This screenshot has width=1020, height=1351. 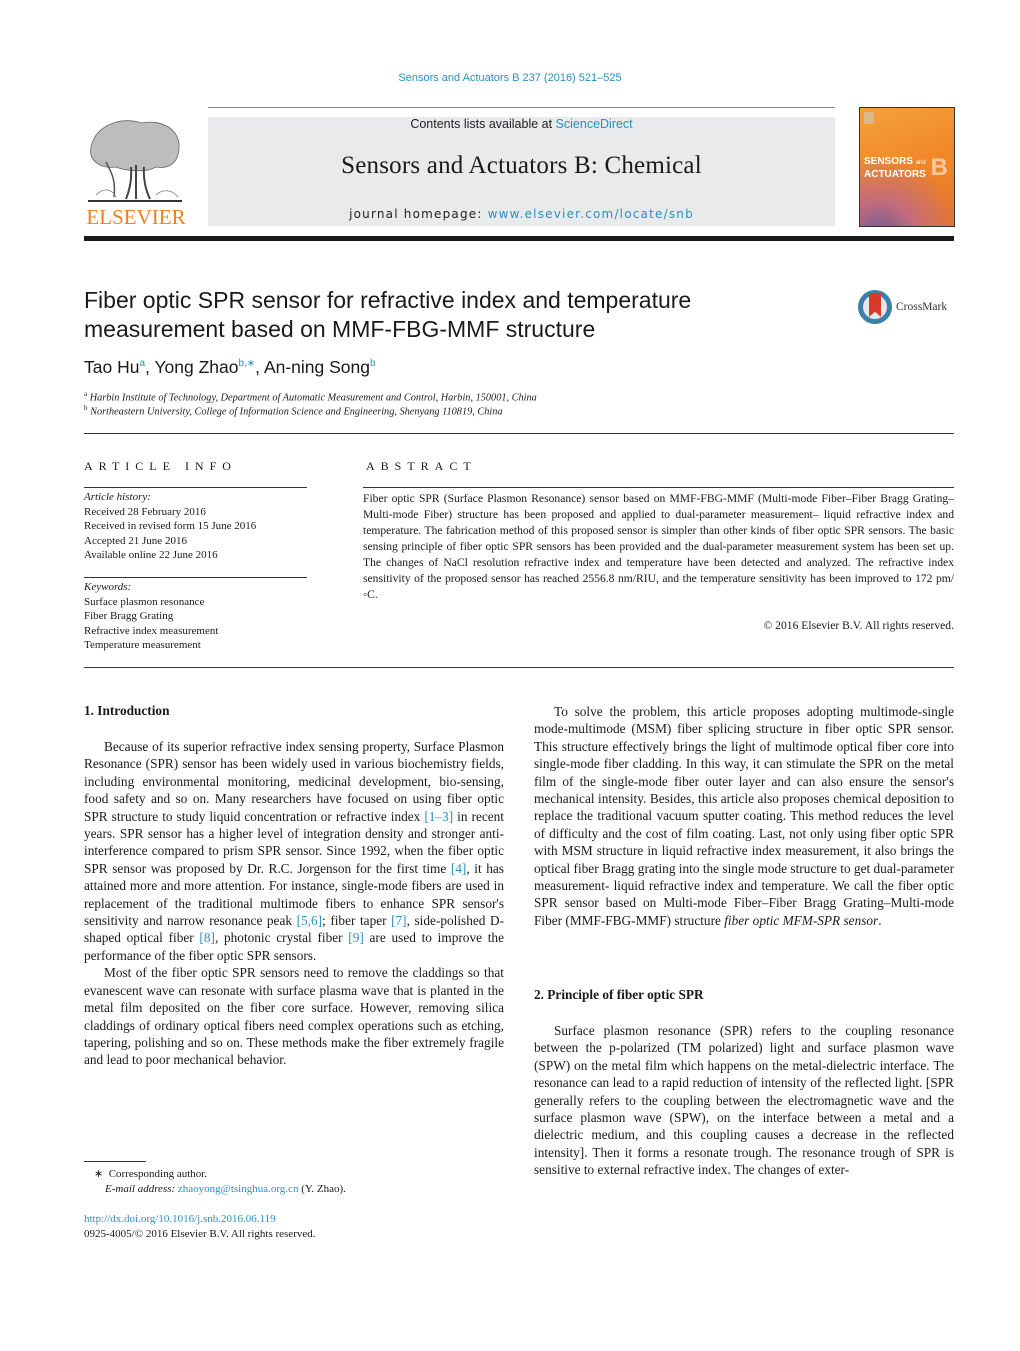 What do you see at coordinates (151, 555) in the screenshot?
I see `history-item: Available online 22 June 2016` at bounding box center [151, 555].